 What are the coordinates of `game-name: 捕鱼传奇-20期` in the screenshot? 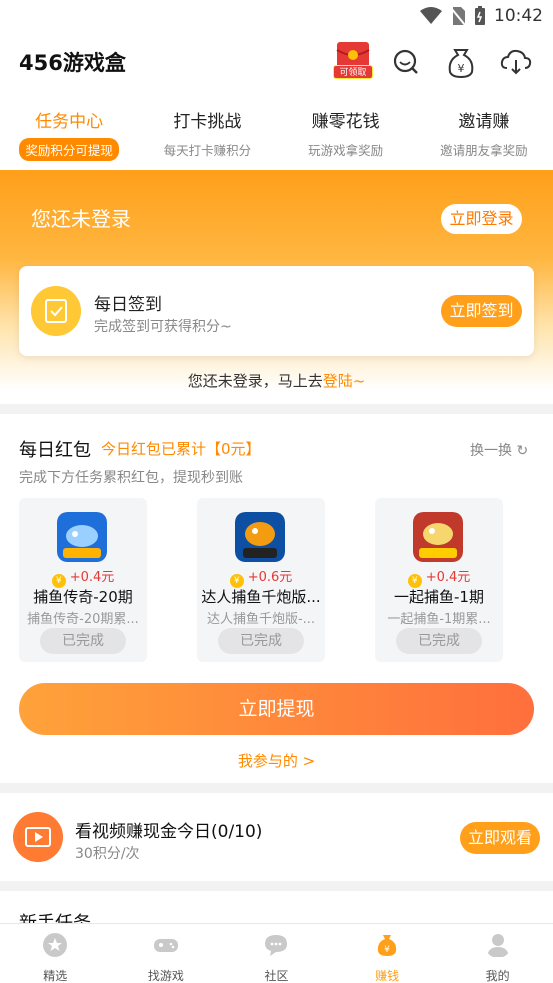 It's located at (83, 597).